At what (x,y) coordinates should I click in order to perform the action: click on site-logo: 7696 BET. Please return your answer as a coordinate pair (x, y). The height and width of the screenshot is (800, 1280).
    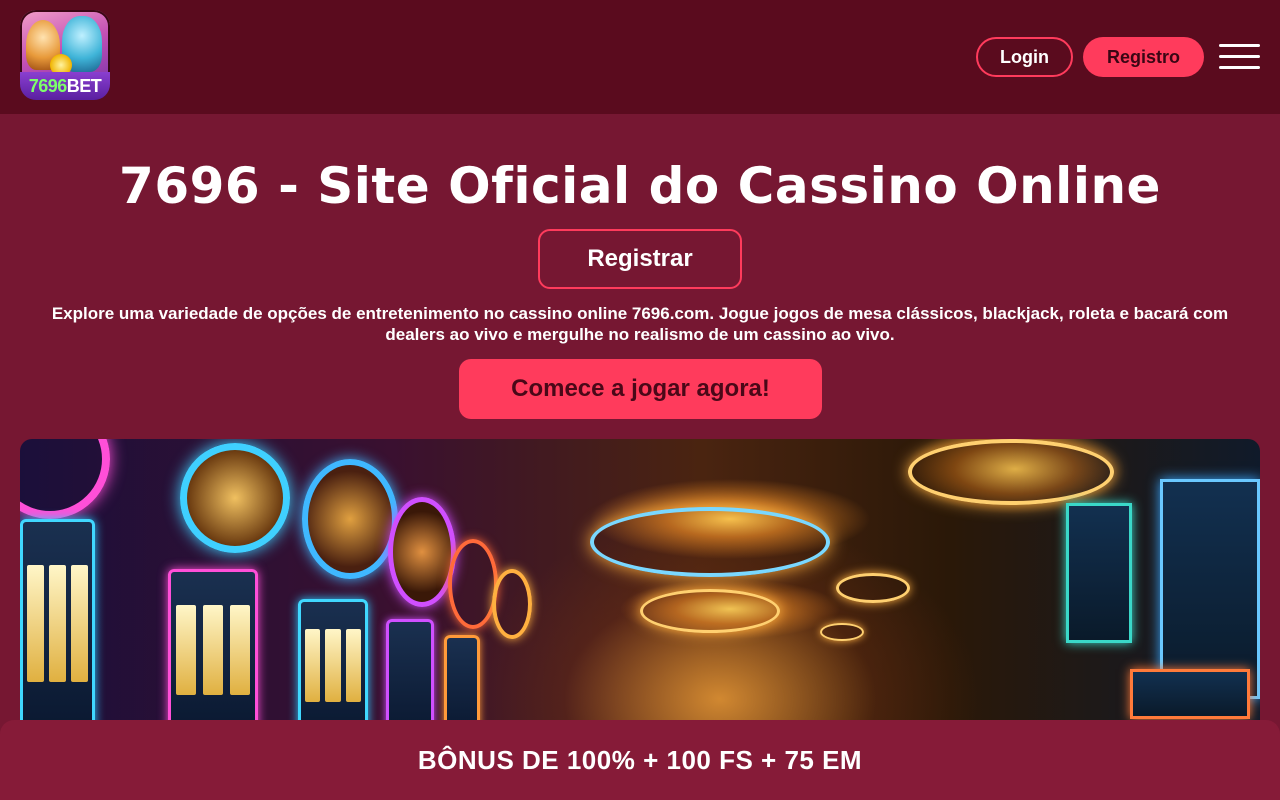
    Looking at the image, I should click on (65, 55).